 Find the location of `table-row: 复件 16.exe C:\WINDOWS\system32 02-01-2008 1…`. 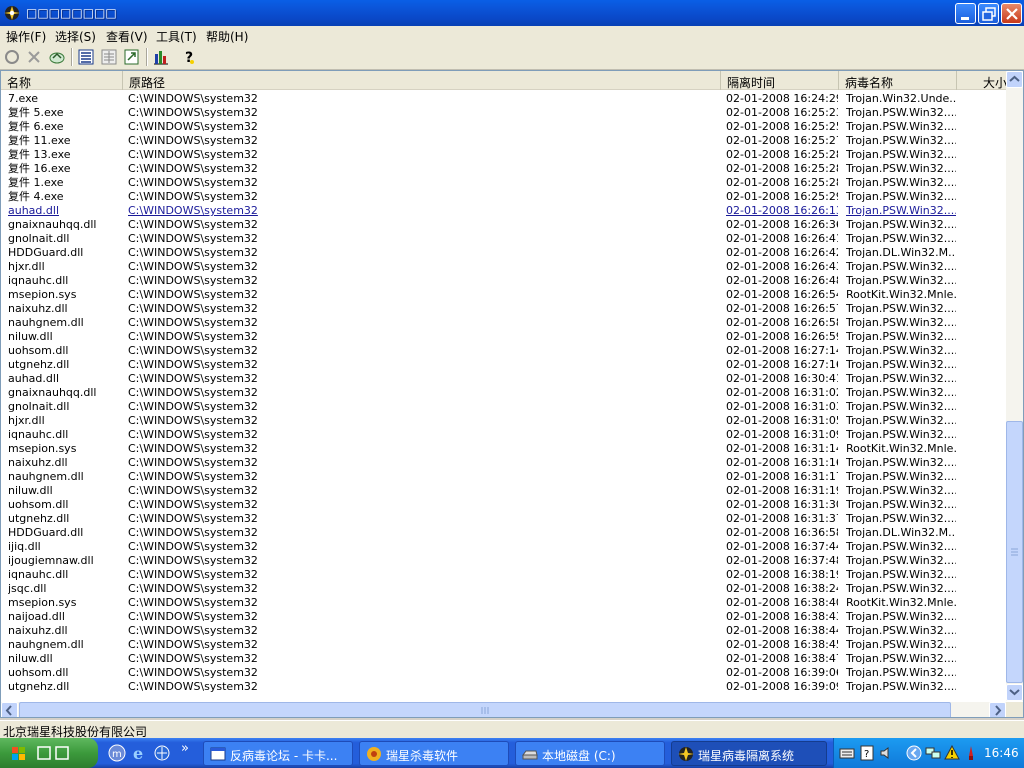

table-row: 复件 16.exe C:\WINDOWS\system32 02-01-2008 1… is located at coordinates (503, 169).